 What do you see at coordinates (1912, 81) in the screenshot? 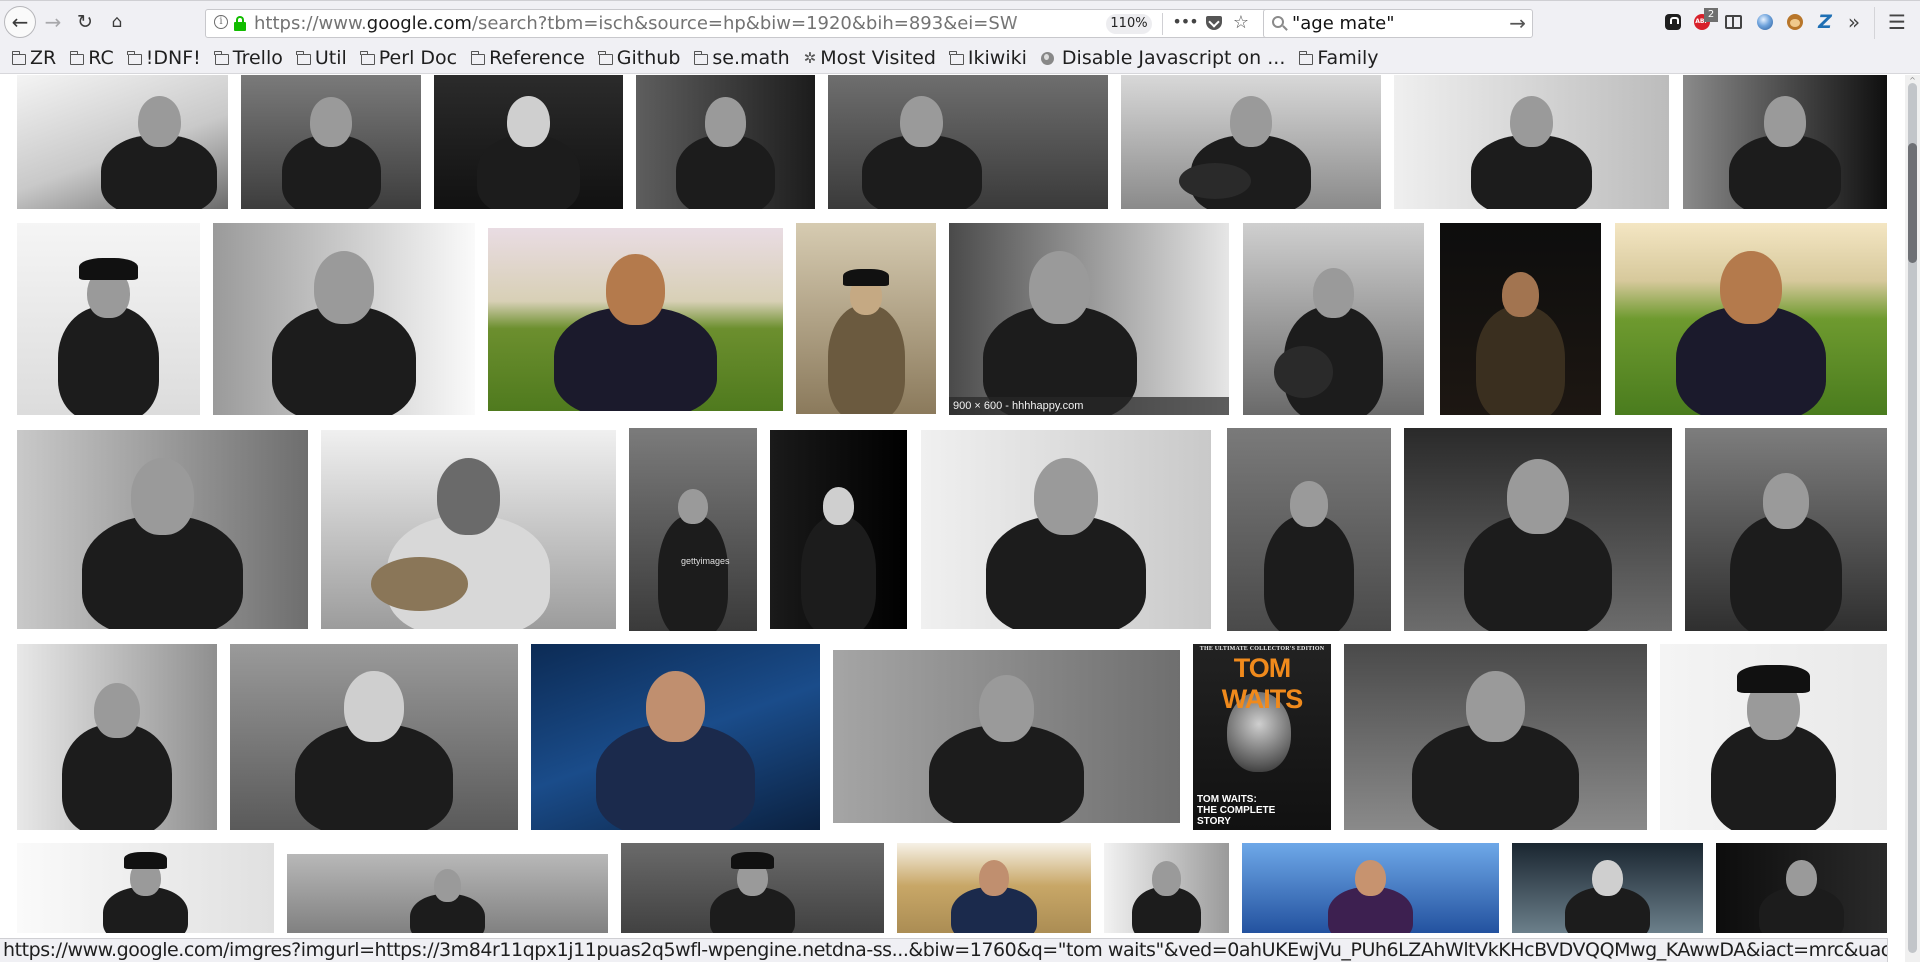
I see `scroll-up-arrow-icon: ^` at bounding box center [1912, 81].